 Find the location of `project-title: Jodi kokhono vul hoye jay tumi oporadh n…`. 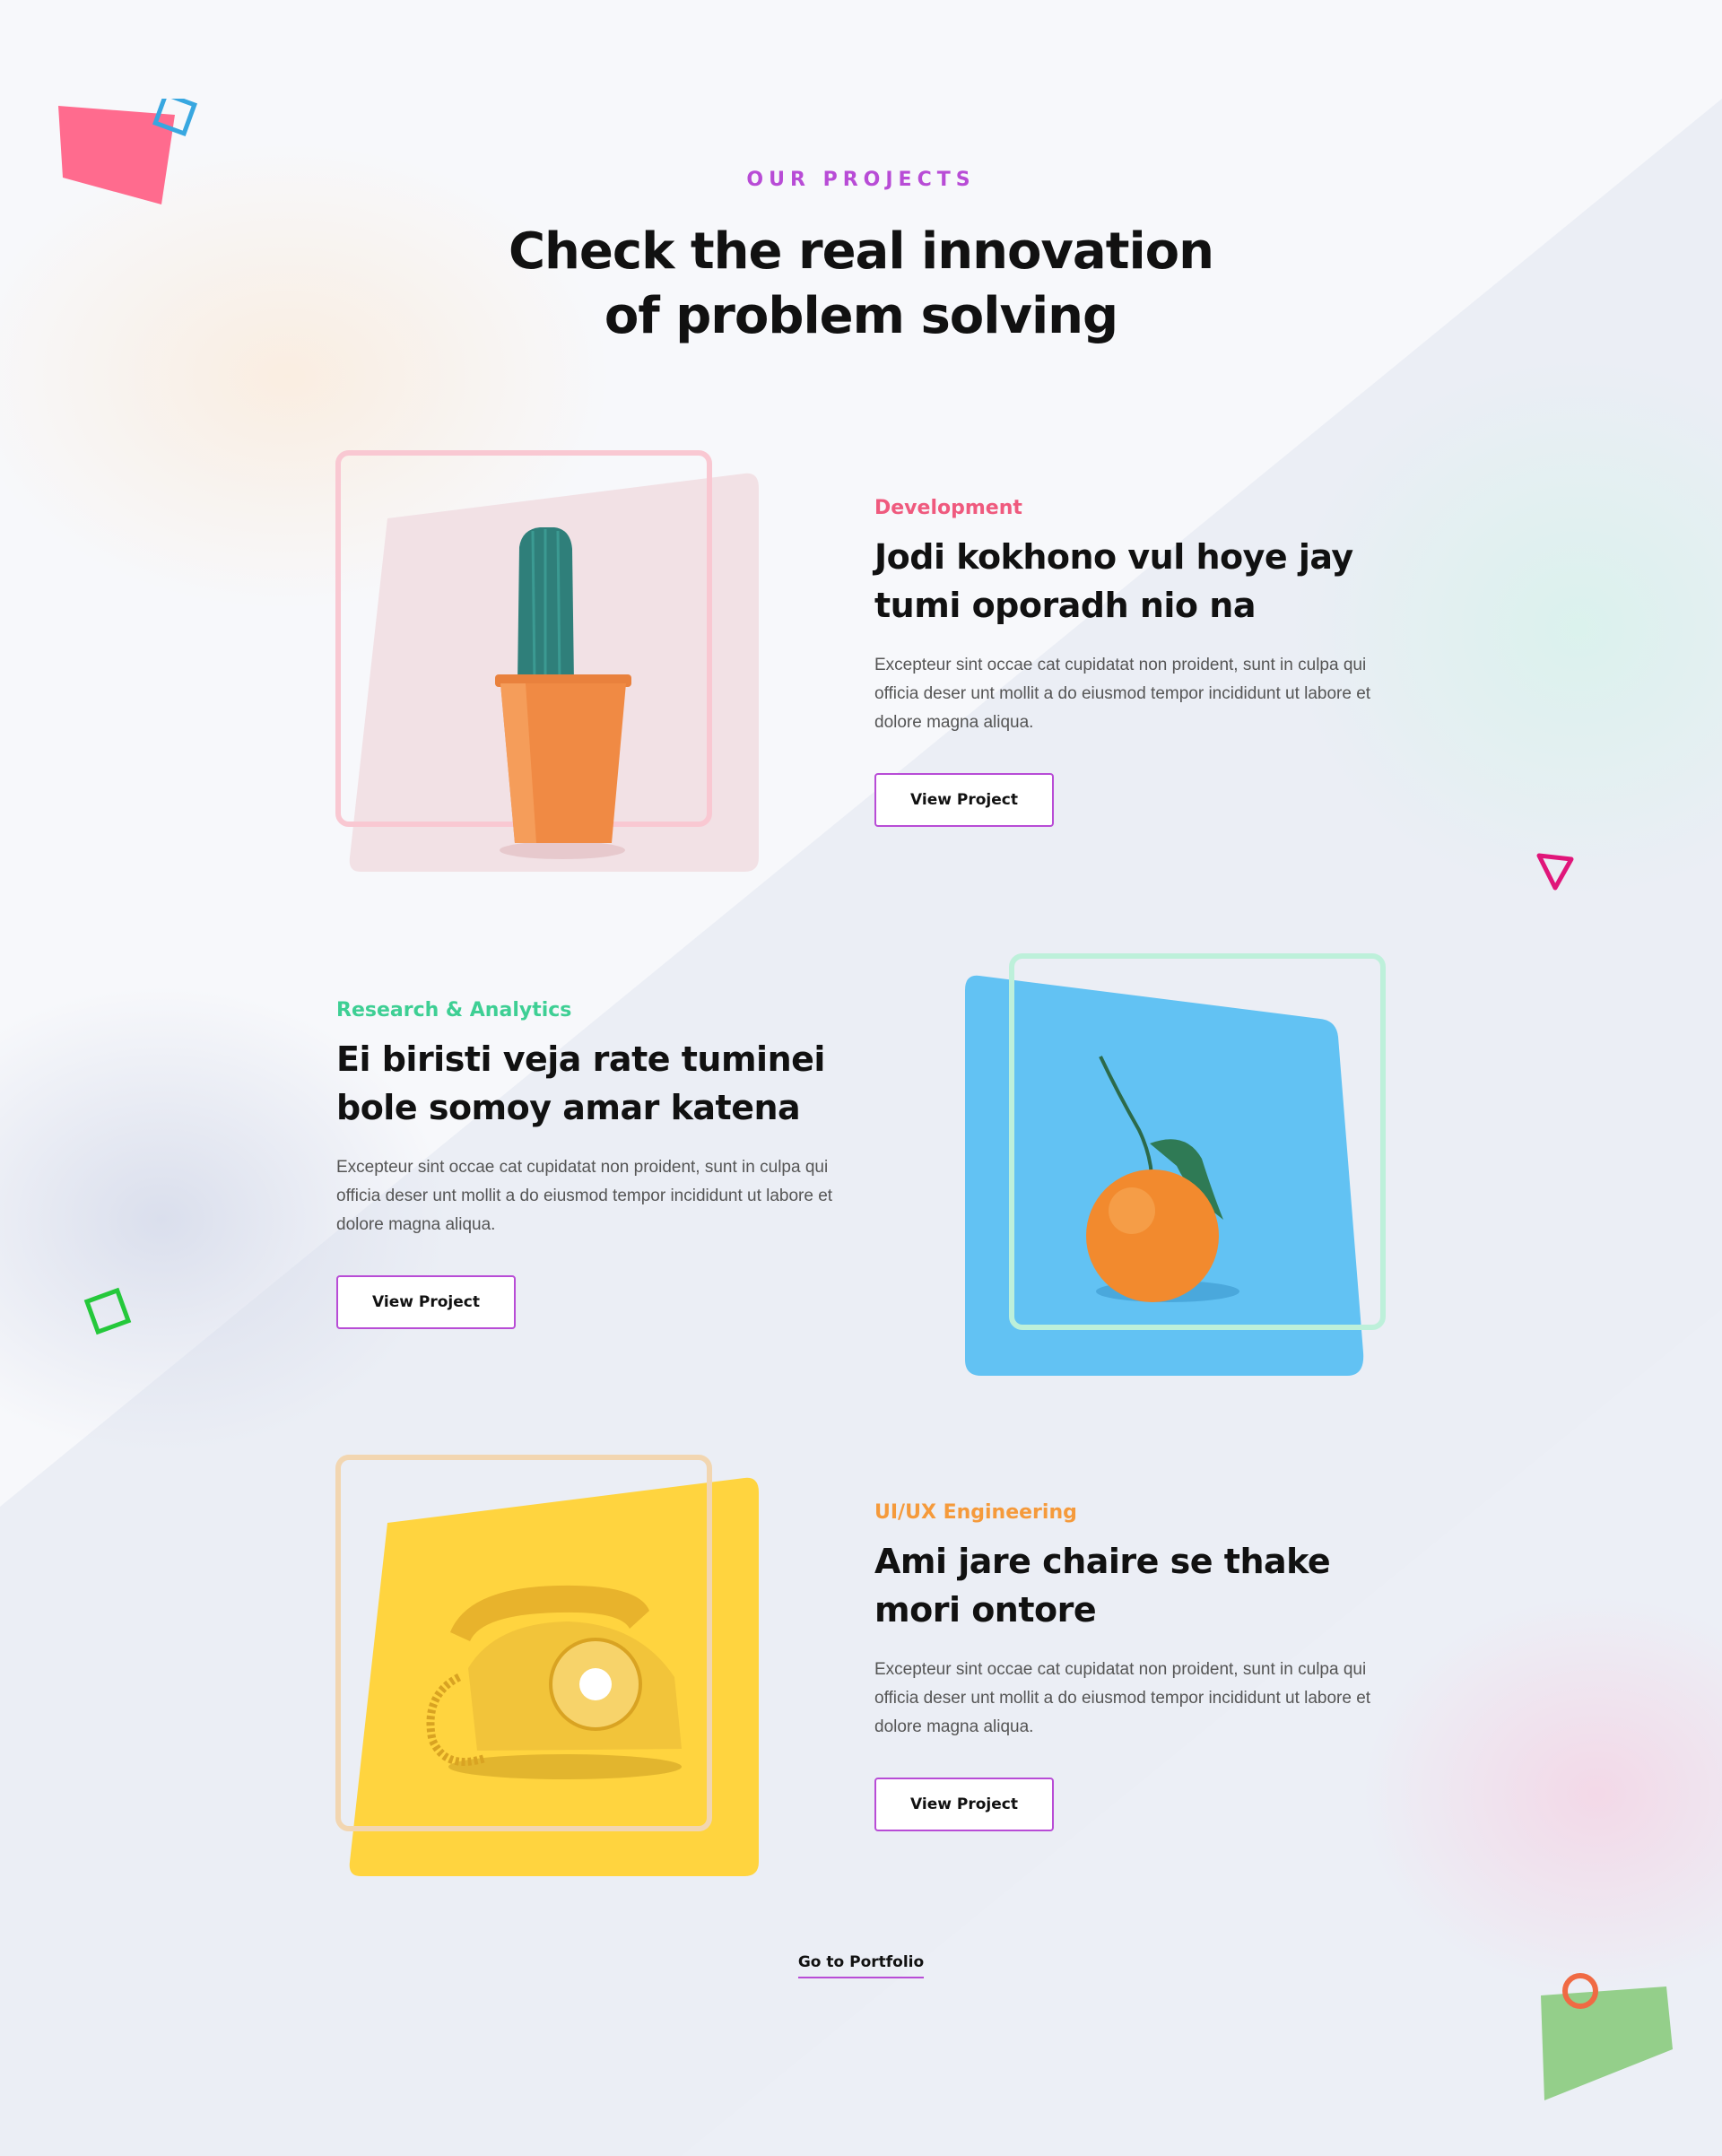

project-title: Jodi kokhono vul hoye jay tumi oporadh n… is located at coordinates (1113, 581).